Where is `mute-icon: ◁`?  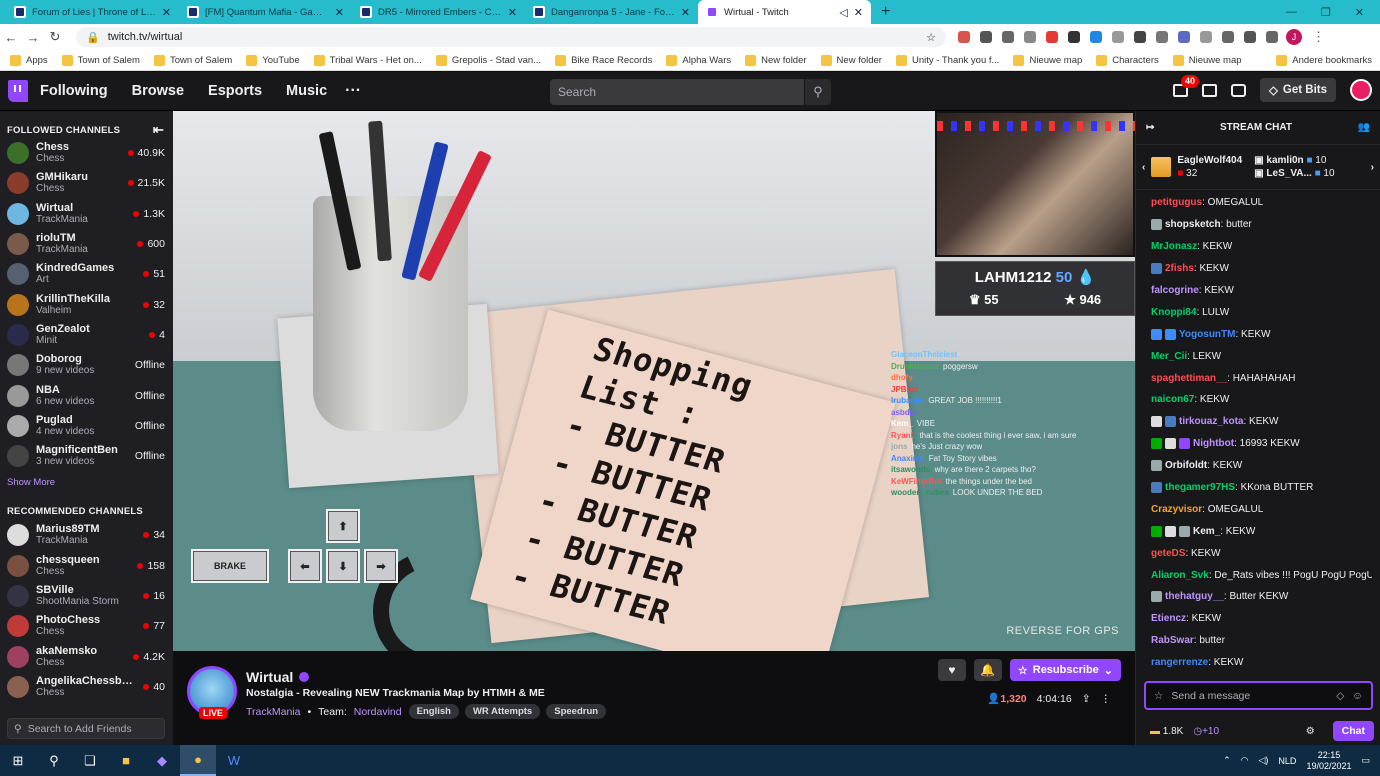 mute-icon: ◁ is located at coordinates (843, 12).